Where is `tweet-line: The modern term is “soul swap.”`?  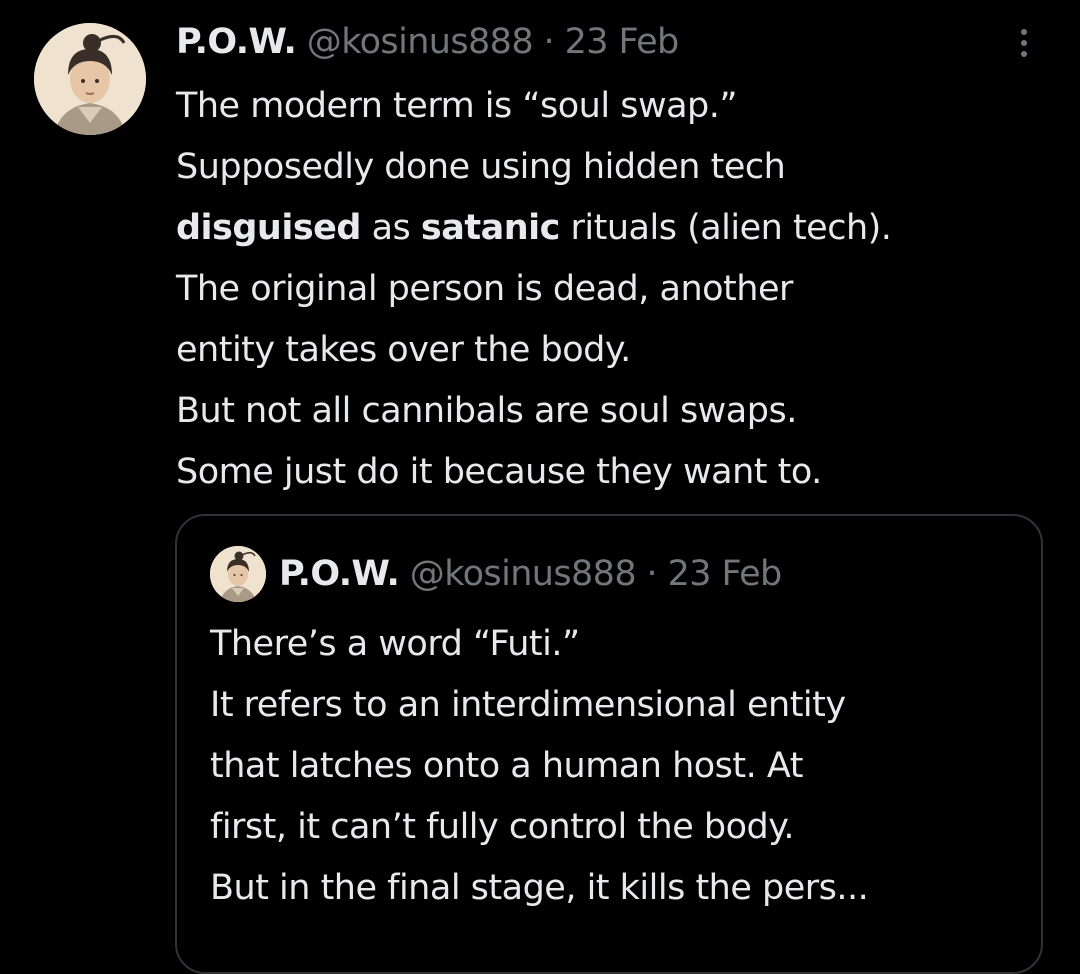 tweet-line: The modern term is “soul swap.” is located at coordinates (457, 106).